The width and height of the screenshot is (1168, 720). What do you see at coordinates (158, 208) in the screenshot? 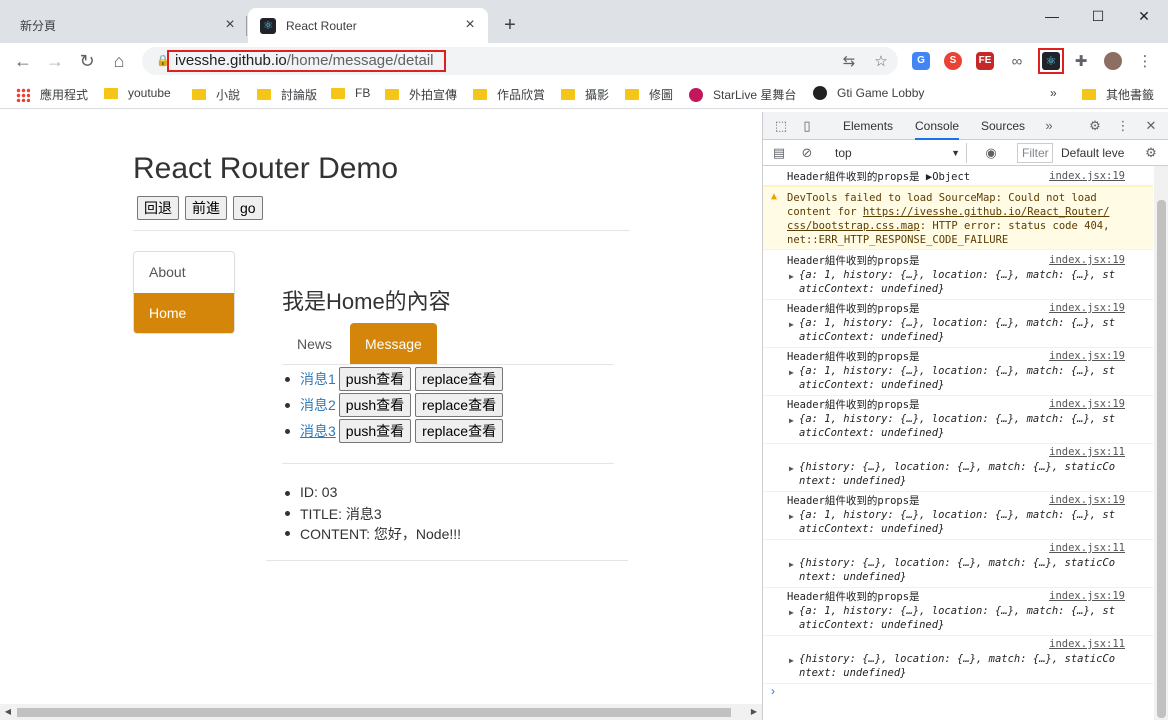
I see `back-button: 回退` at bounding box center [158, 208].